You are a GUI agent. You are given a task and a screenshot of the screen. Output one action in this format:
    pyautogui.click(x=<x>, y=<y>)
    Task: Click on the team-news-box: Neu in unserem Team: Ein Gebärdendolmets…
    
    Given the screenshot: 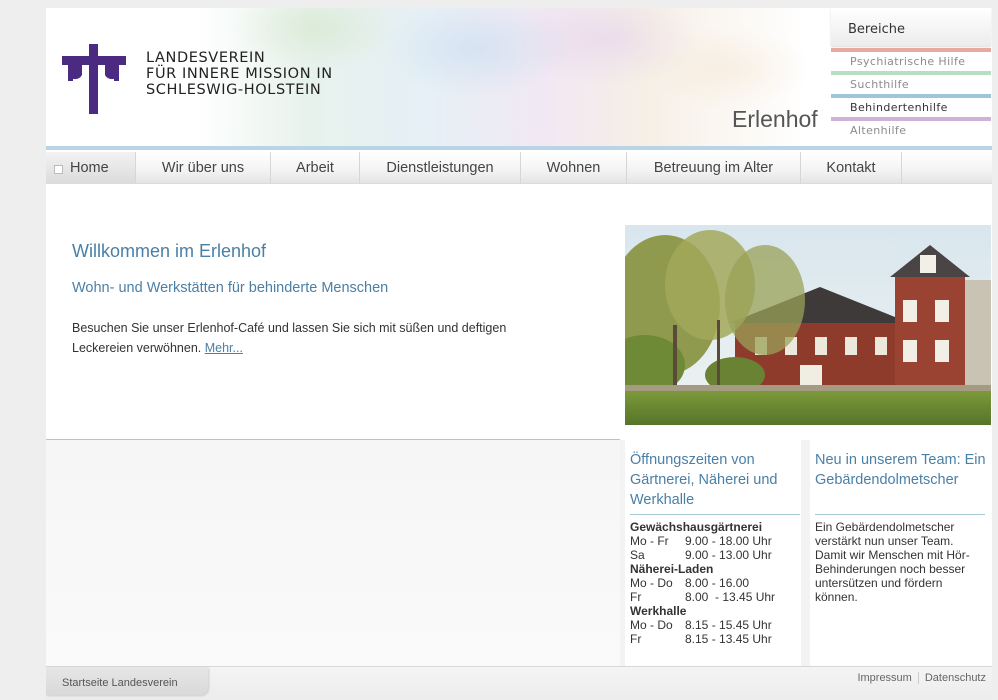 What is the action you would take?
    pyautogui.click(x=901, y=553)
    